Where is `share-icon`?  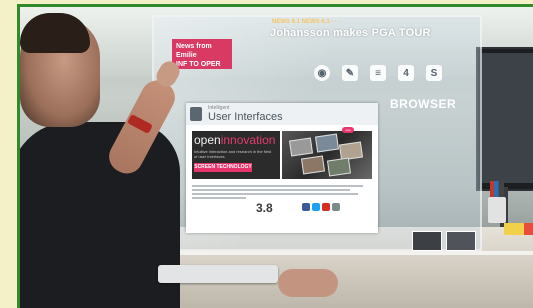 share-icon is located at coordinates (336, 207).